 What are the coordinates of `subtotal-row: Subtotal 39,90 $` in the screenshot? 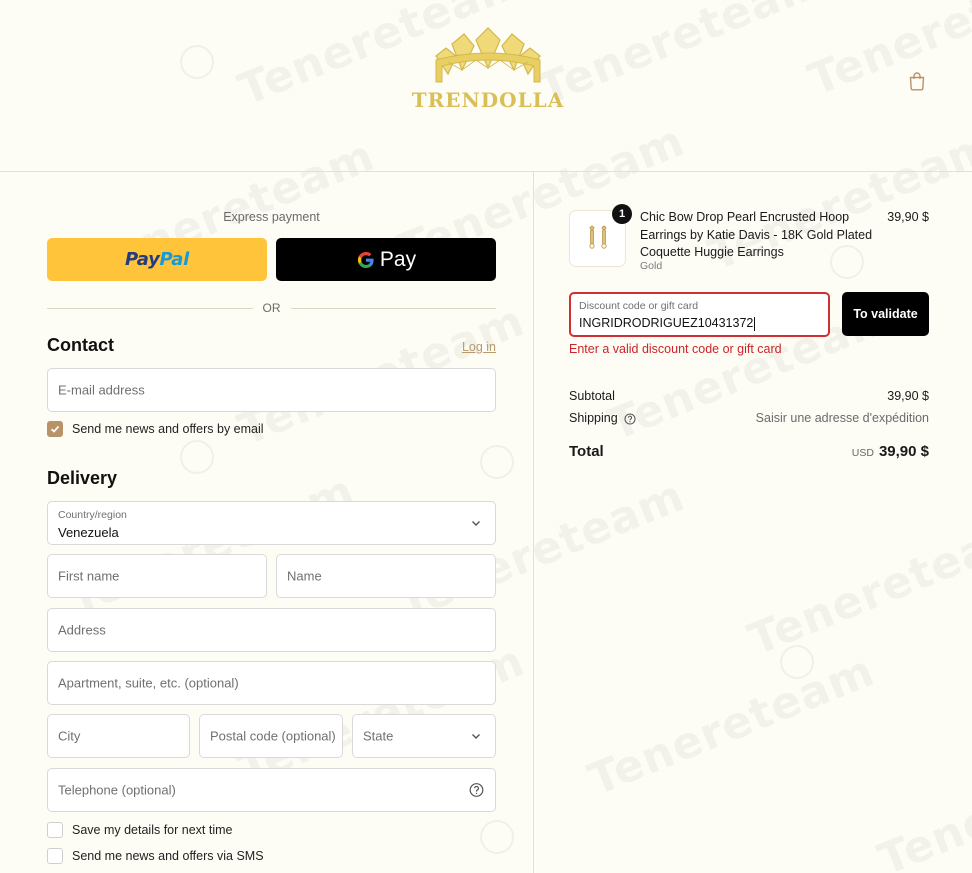 It's located at (749, 396).